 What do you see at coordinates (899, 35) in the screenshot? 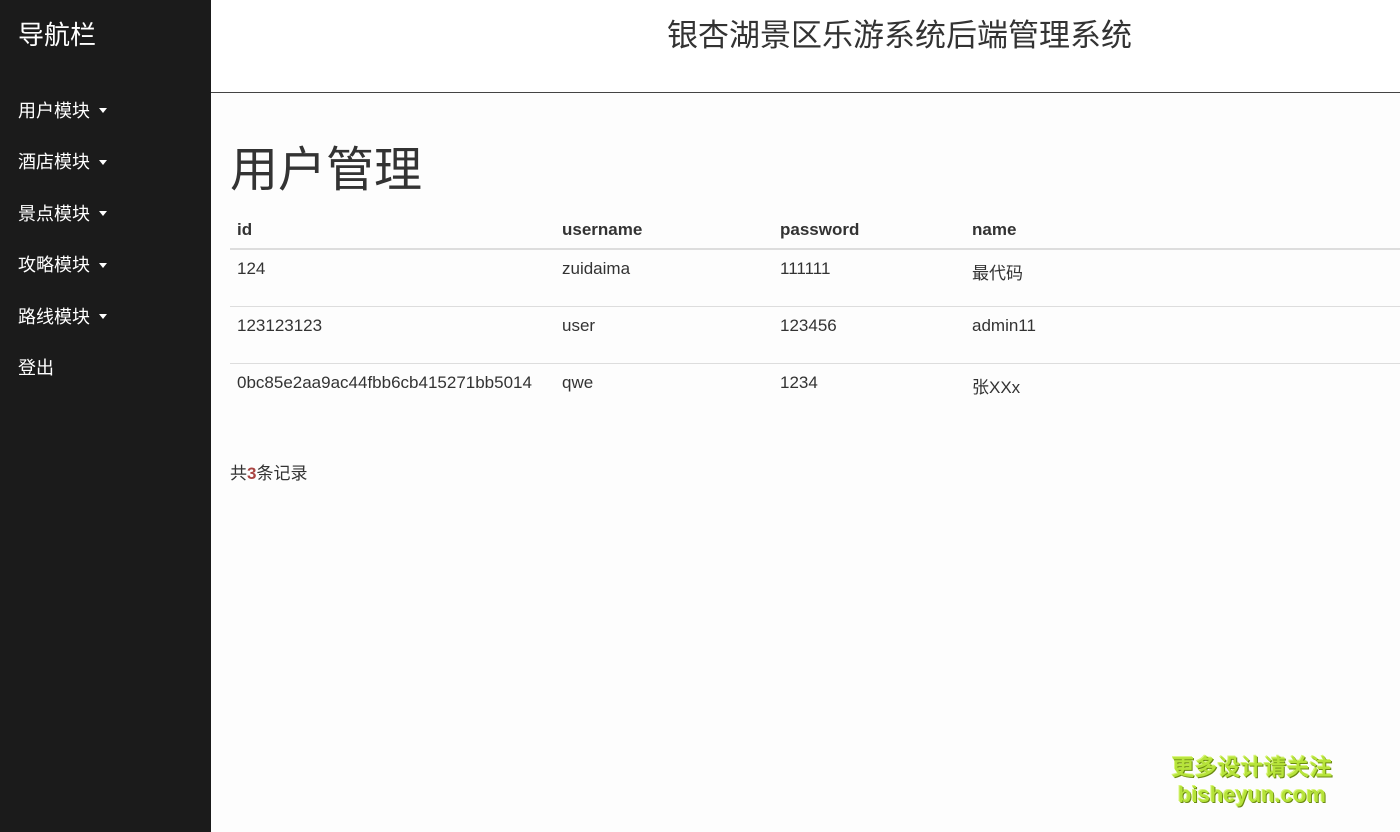
I see `app-title: 银杏湖景区乐游系统后端管理系统` at bounding box center [899, 35].